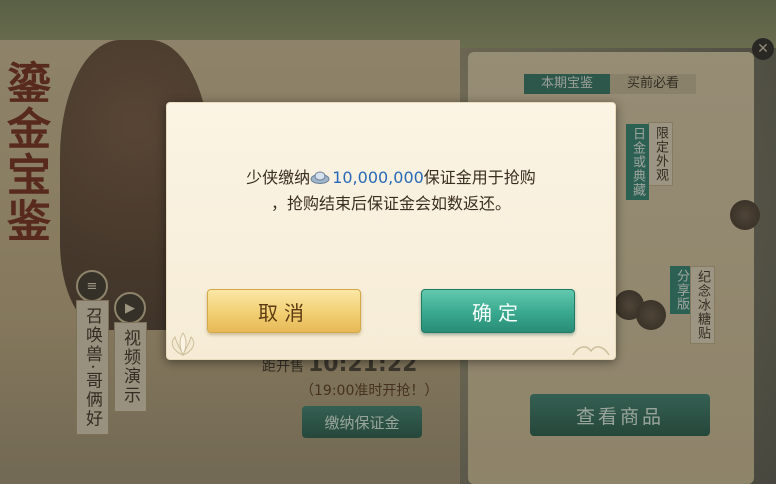 The height and width of the screenshot is (484, 776). I want to click on message-prefix: 少侠缴纳, so click(278, 177).